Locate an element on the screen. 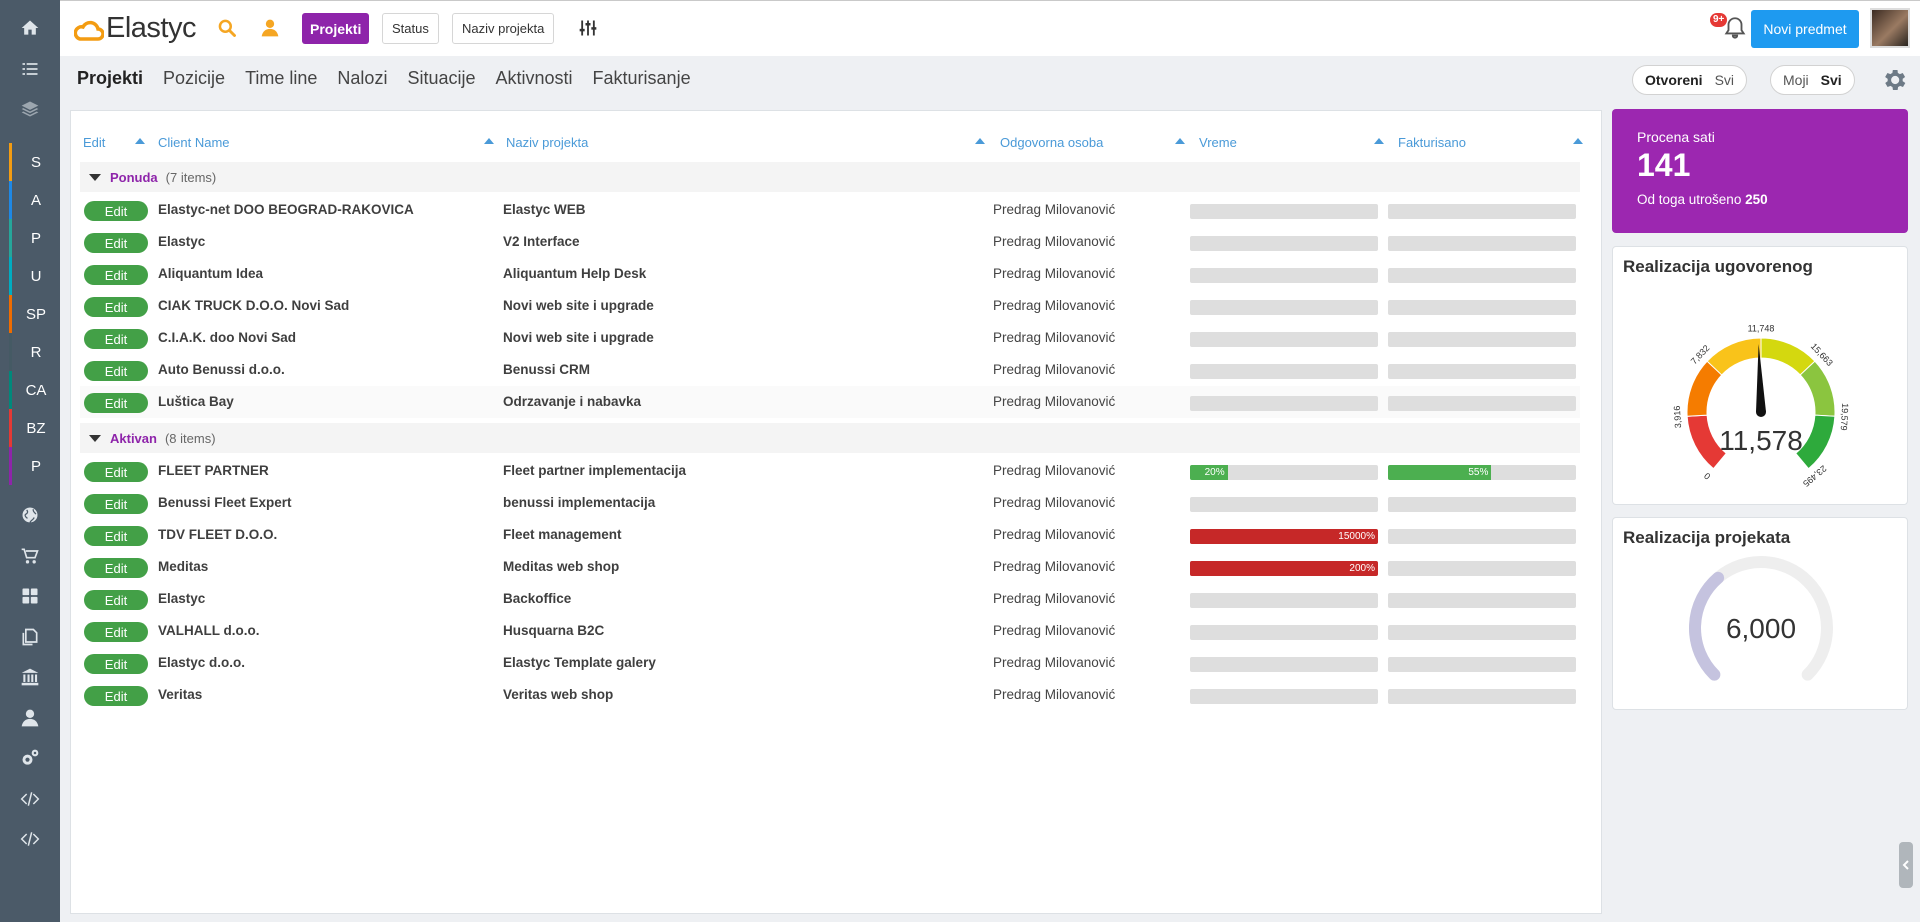  client-name: C.I.A.K. doo Novi Sad is located at coordinates (227, 337).